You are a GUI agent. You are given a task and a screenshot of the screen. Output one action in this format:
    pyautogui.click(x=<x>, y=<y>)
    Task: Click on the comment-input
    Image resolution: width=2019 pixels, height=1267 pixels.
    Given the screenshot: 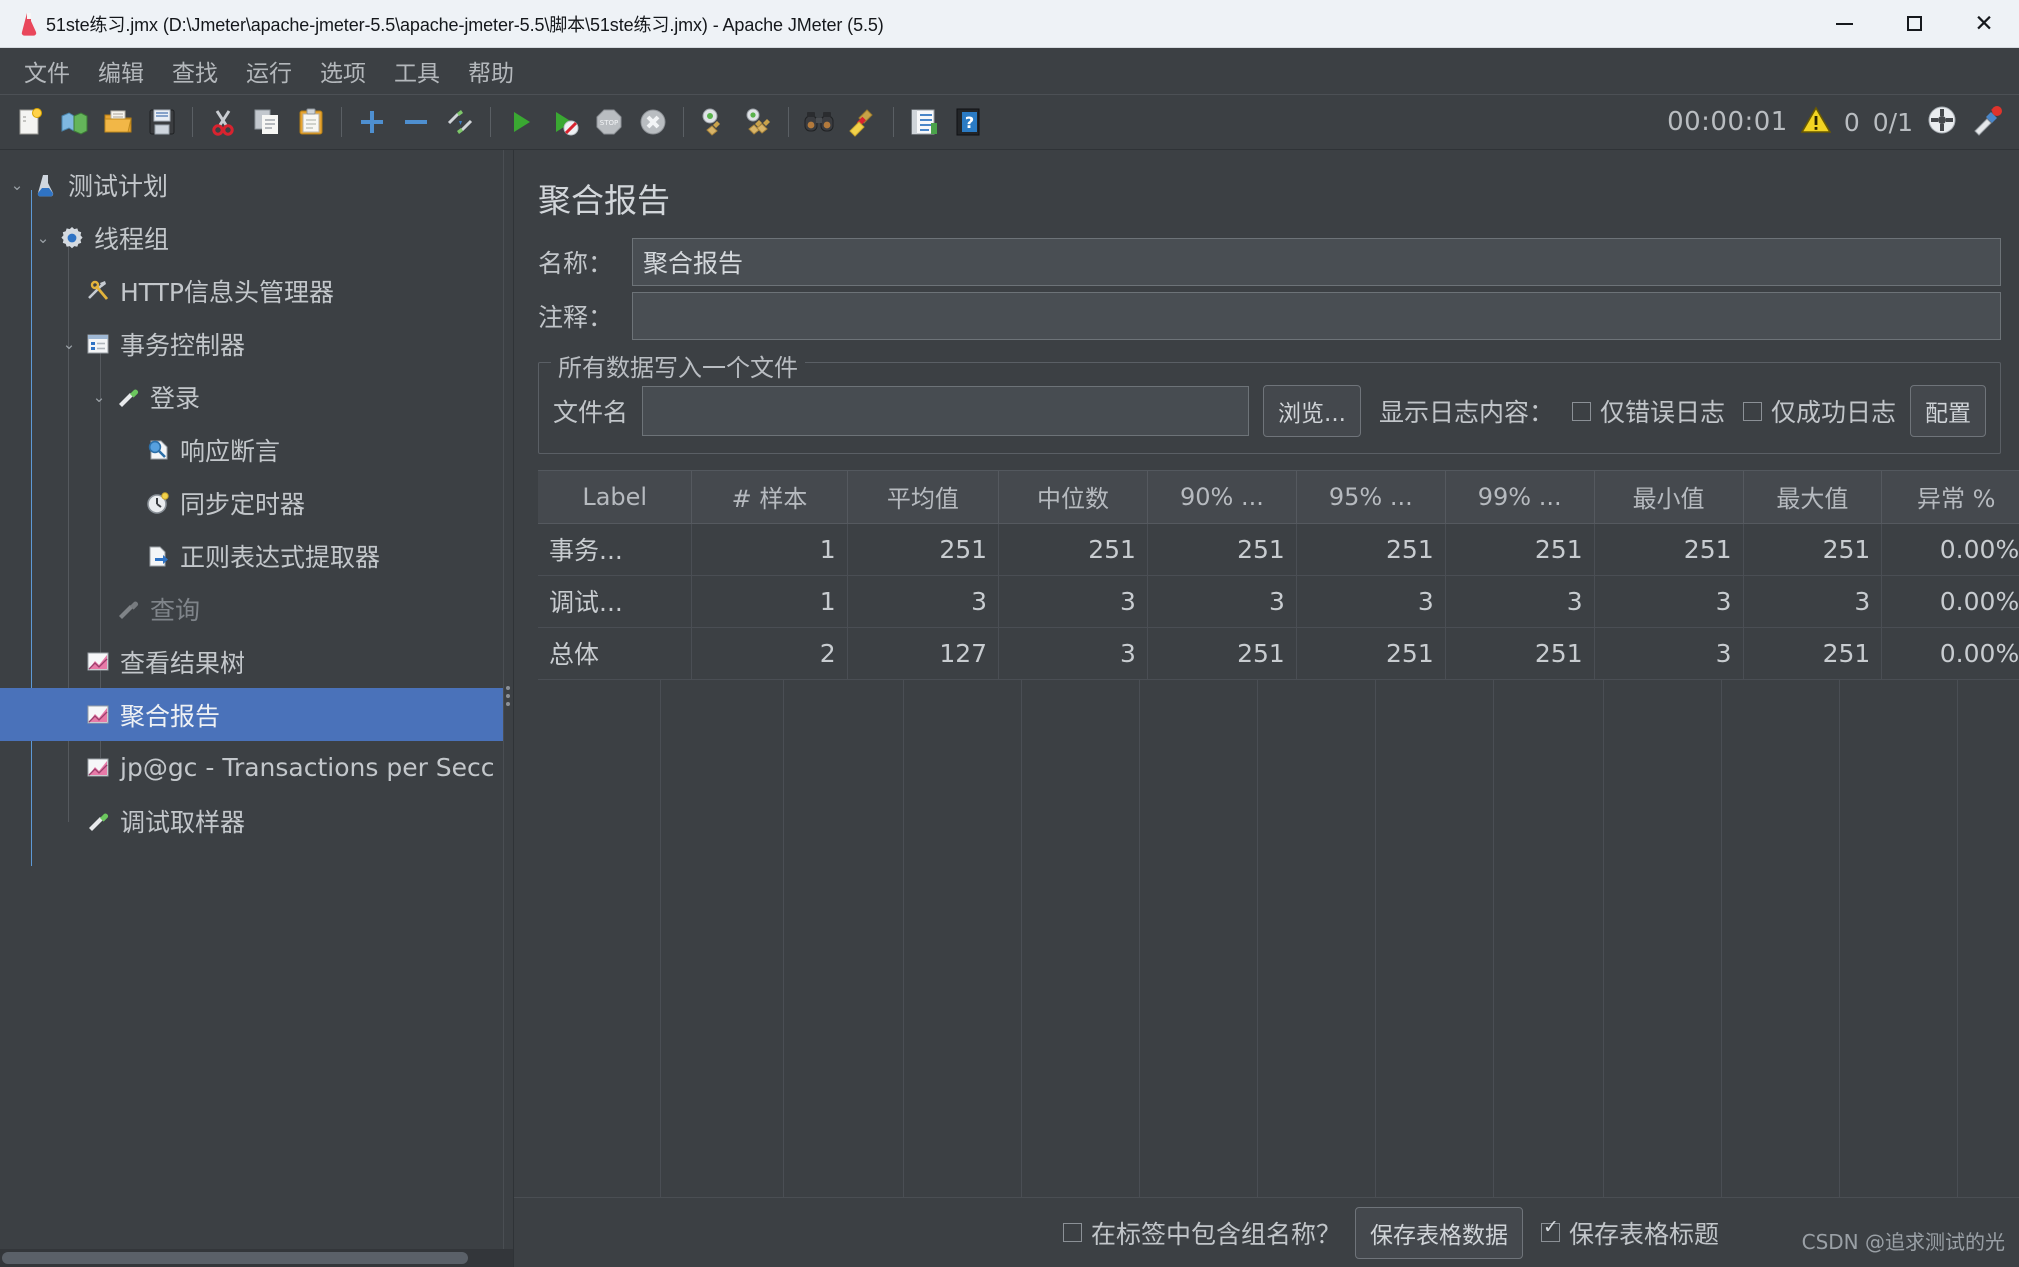 What is the action you would take?
    pyautogui.click(x=1316, y=316)
    